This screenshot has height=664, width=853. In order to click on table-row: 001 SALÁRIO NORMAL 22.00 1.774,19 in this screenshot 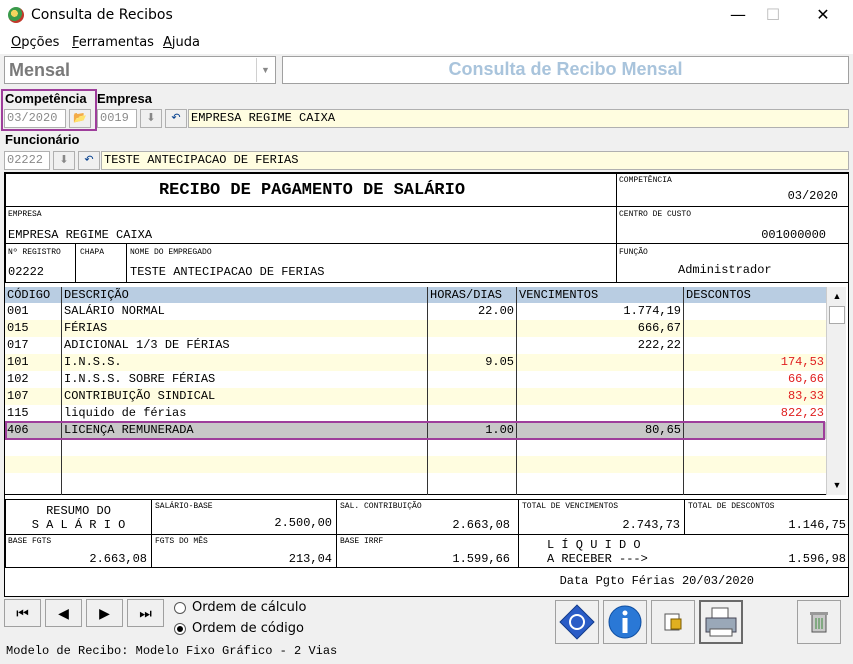, I will do `click(415, 311)`.